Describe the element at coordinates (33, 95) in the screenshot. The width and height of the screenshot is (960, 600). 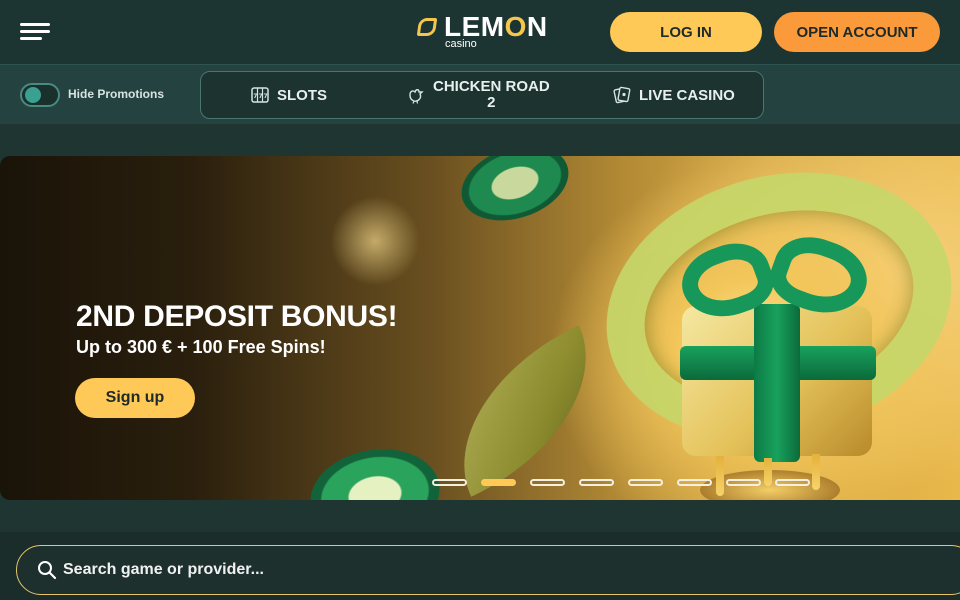
I see `toggle-knob` at that location.